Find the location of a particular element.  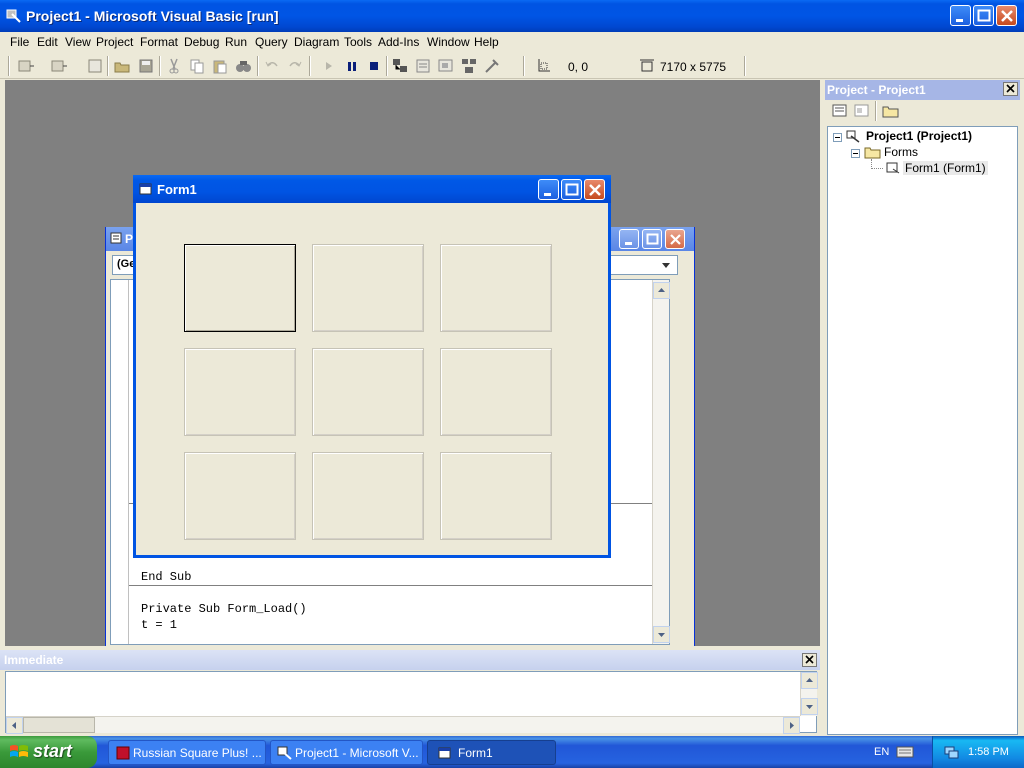

immediate-title-bar: Immediate is located at coordinates (410, 660).